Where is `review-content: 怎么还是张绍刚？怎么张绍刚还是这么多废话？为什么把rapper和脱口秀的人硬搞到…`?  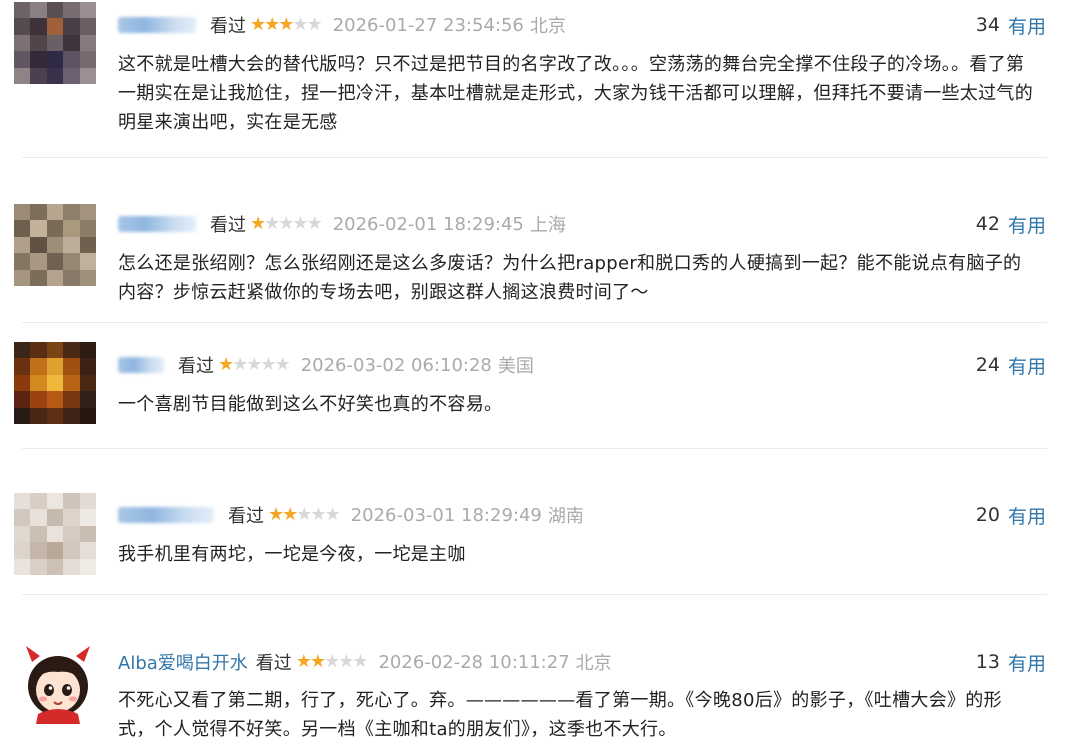
review-content: 怎么还是张绍刚？怎么张绍刚还是这么多废话？为什么把rapper和脱口秀的人硬搞到… is located at coordinates (570, 278).